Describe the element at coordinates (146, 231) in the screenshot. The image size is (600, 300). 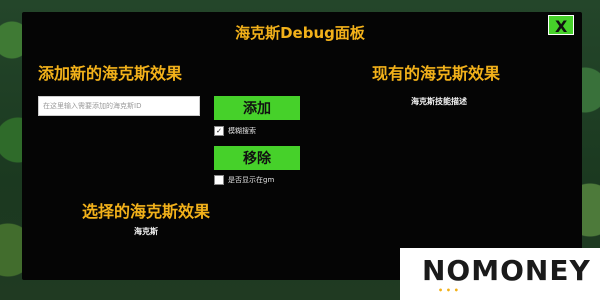
I see `selected-hex-value: 海克斯` at that location.